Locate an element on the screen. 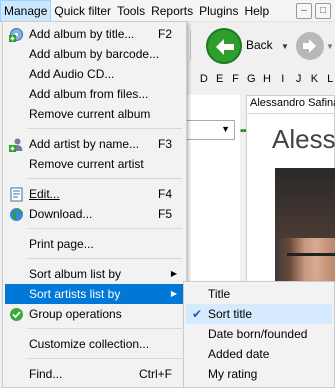  menu-quick-filter: Quick filter is located at coordinates (82, 11).